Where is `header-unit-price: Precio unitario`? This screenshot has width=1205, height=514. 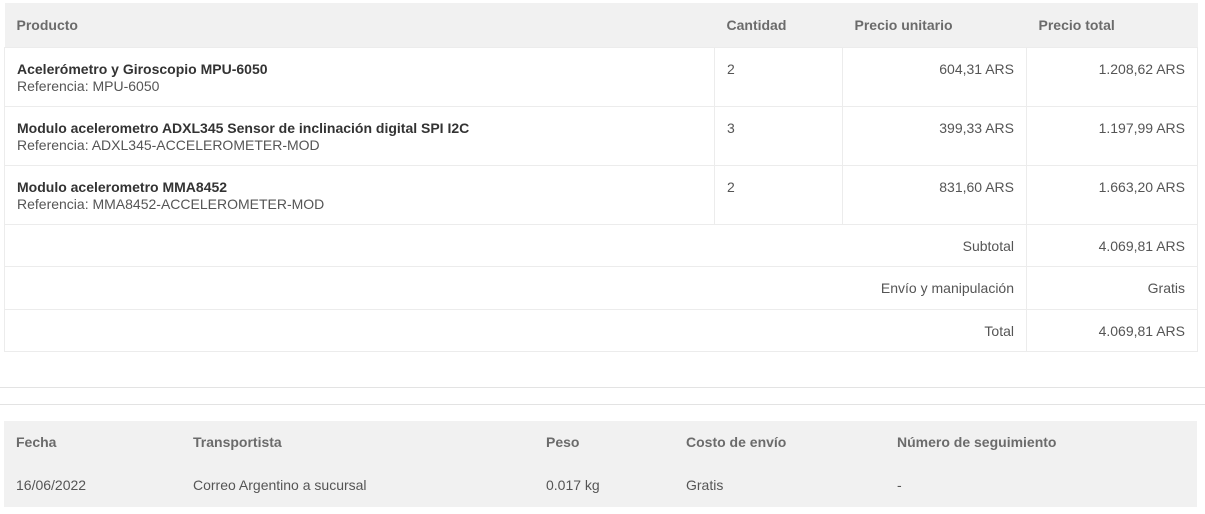
header-unit-price: Precio unitario is located at coordinates (934, 25).